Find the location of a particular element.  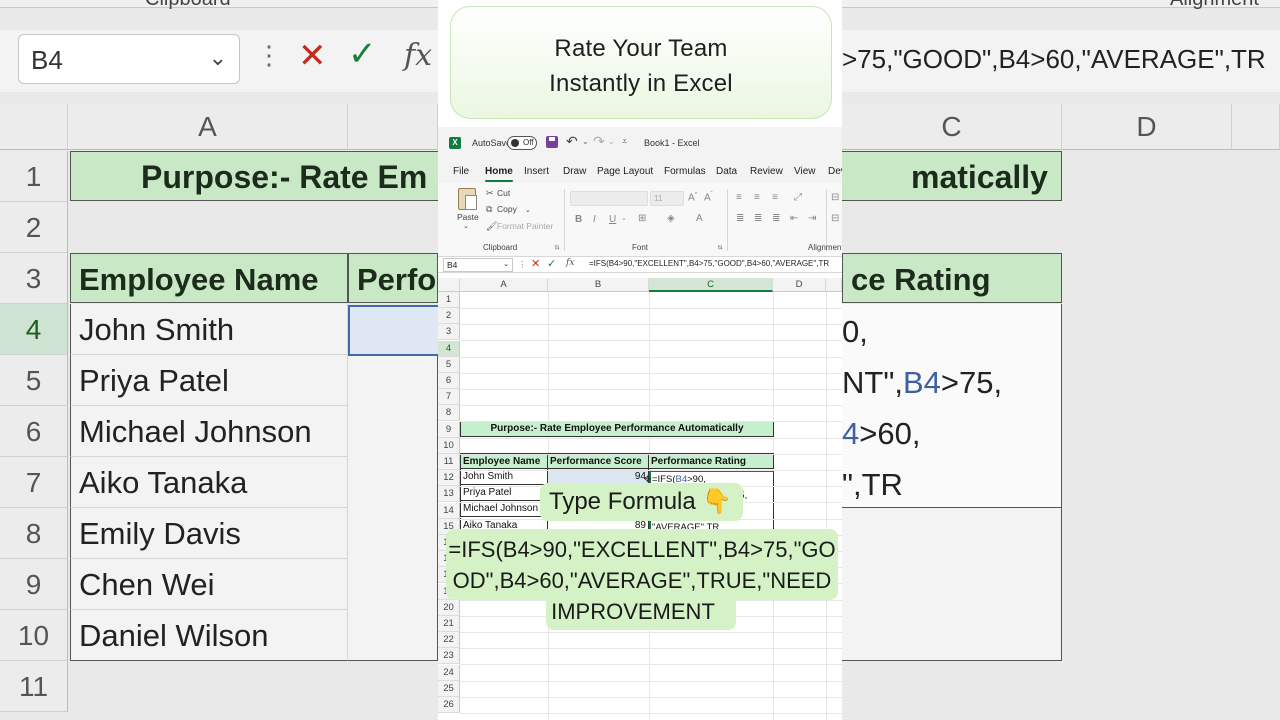

format-painter-button: 🖌Format Painter is located at coordinates (519, 226).